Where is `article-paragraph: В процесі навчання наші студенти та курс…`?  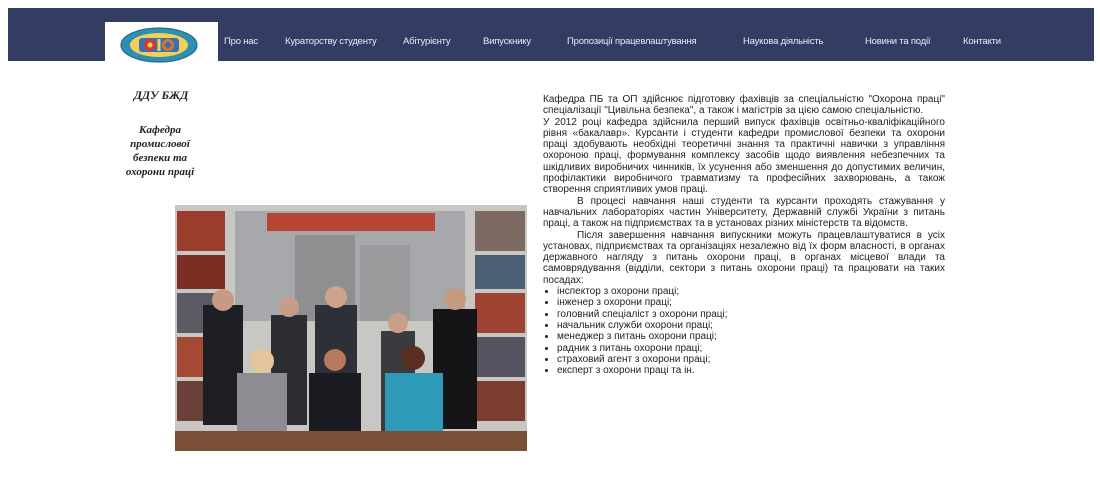 article-paragraph: В процесі навчання наші студенти та курс… is located at coordinates (744, 212).